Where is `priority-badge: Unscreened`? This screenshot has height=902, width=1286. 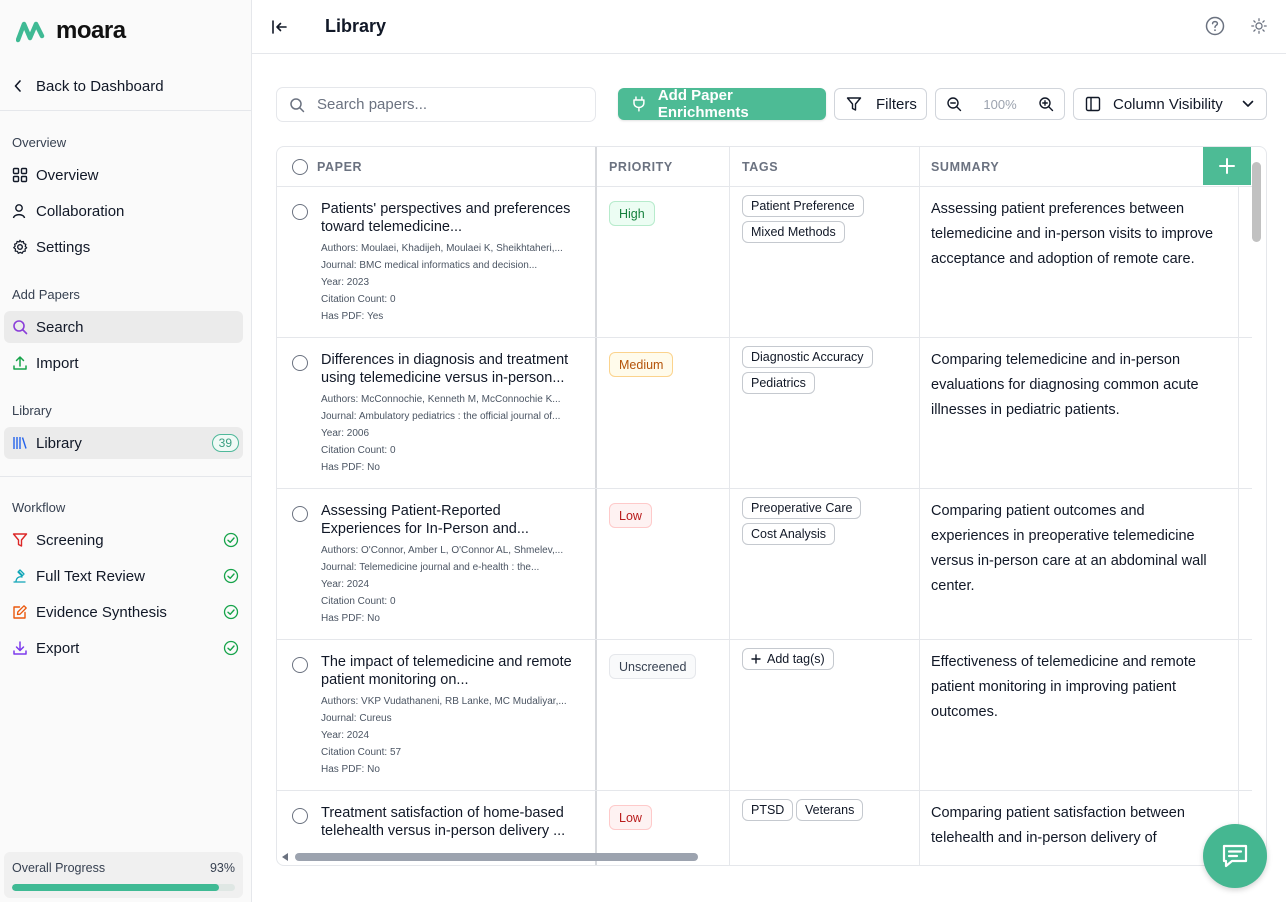
priority-badge: Unscreened is located at coordinates (653, 666).